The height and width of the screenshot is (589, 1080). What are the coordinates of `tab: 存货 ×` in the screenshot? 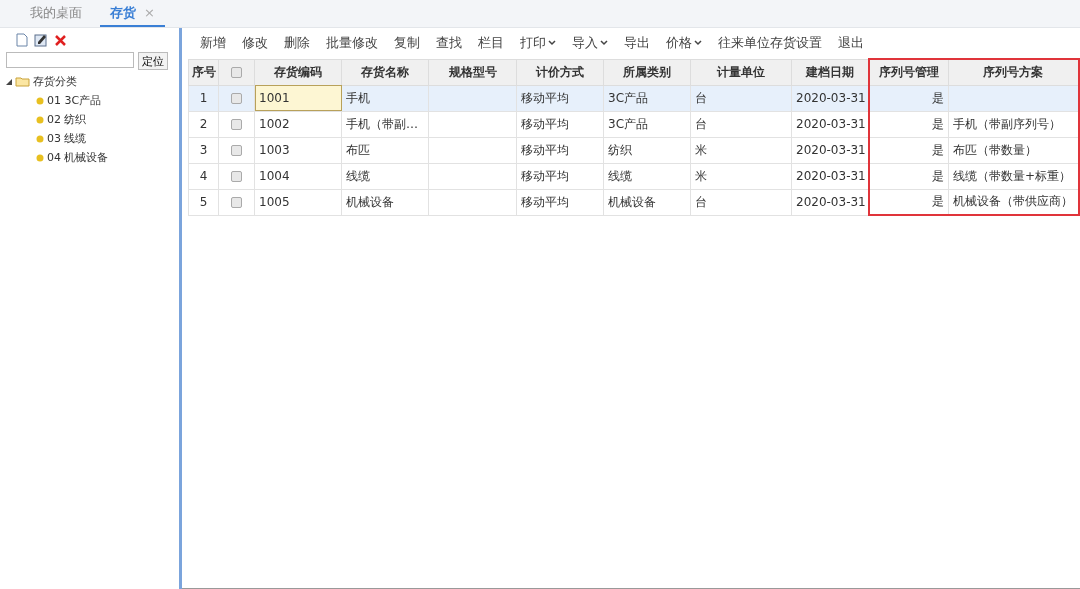 It's located at (132, 13).